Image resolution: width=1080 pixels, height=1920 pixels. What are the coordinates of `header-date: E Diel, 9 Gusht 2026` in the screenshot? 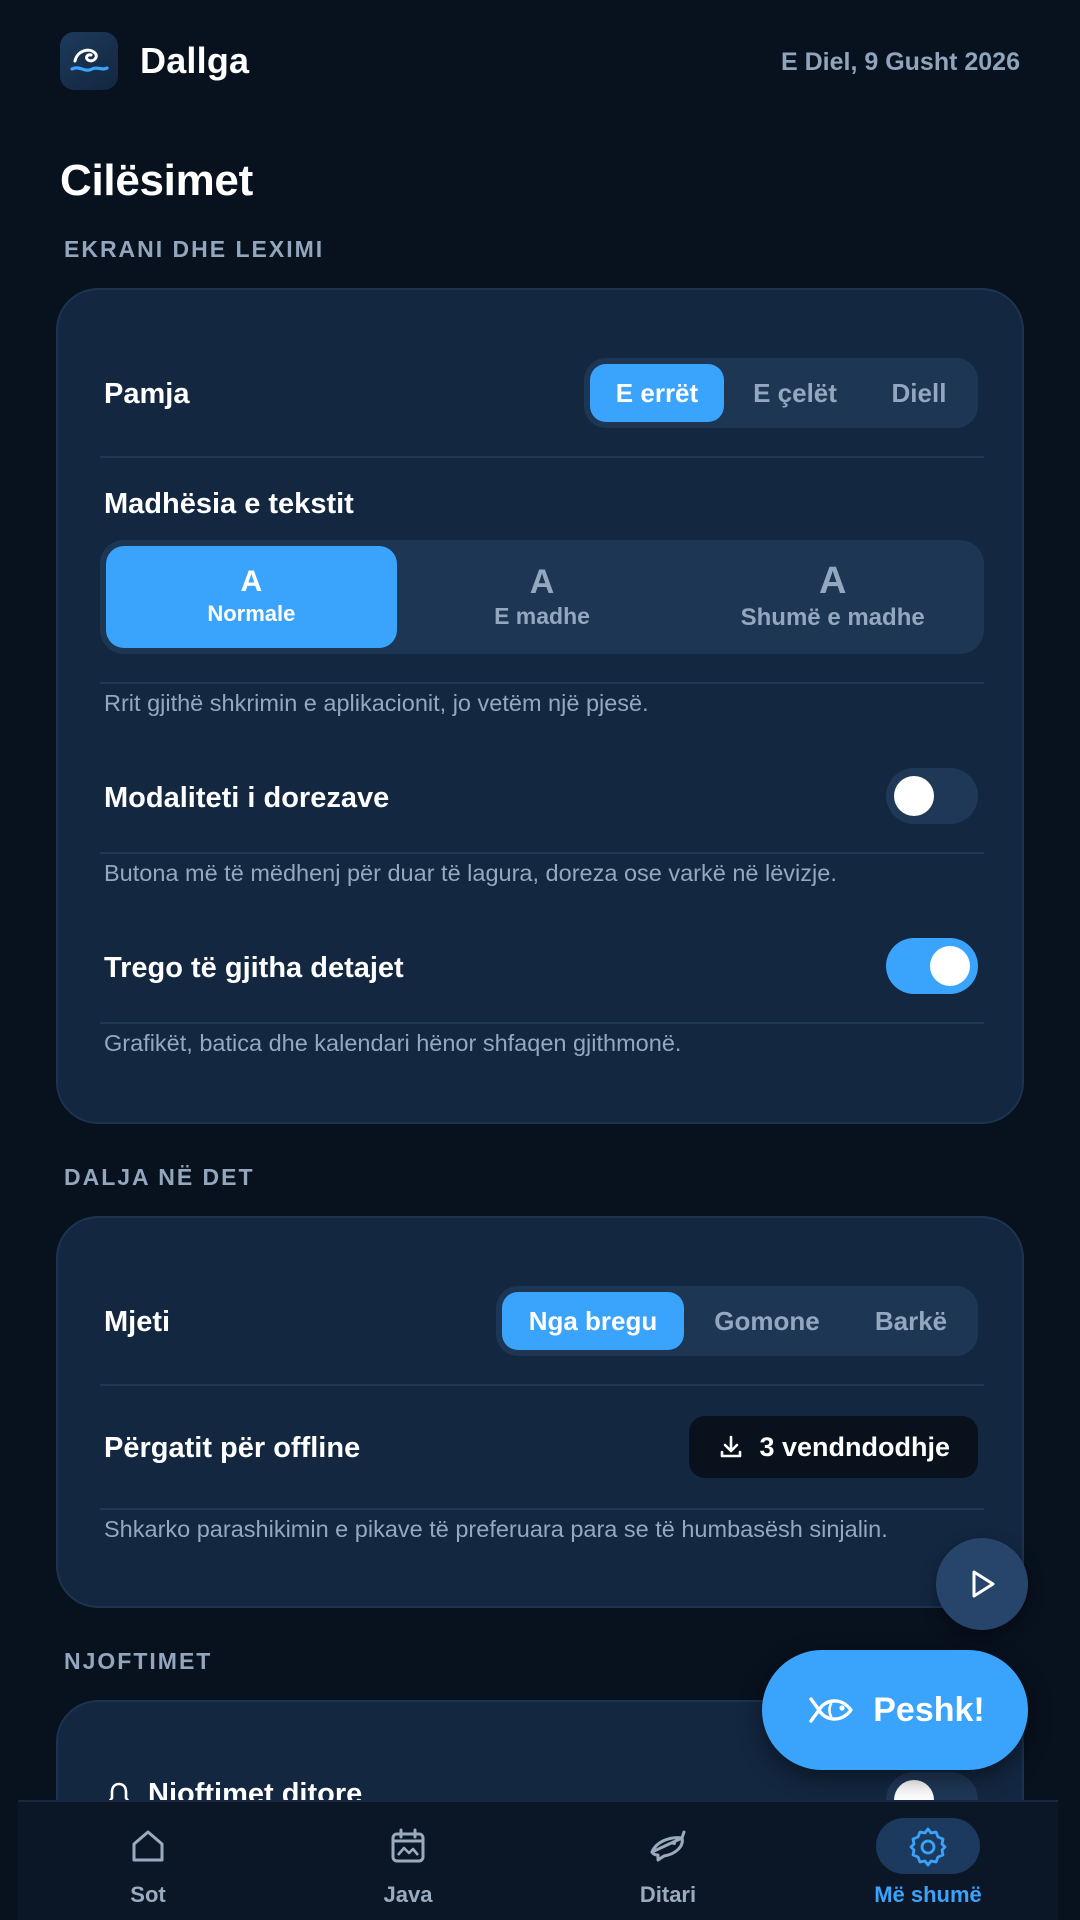 It's located at (900, 62).